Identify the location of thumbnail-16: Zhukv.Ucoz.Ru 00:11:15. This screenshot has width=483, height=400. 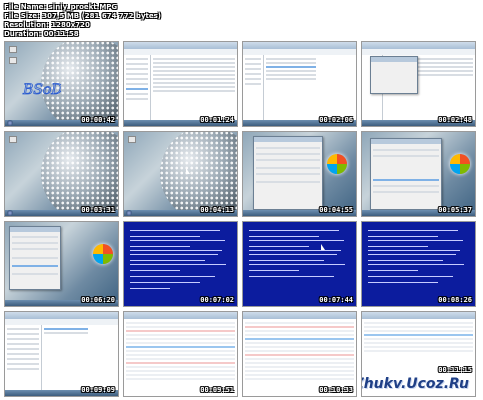
(418, 354).